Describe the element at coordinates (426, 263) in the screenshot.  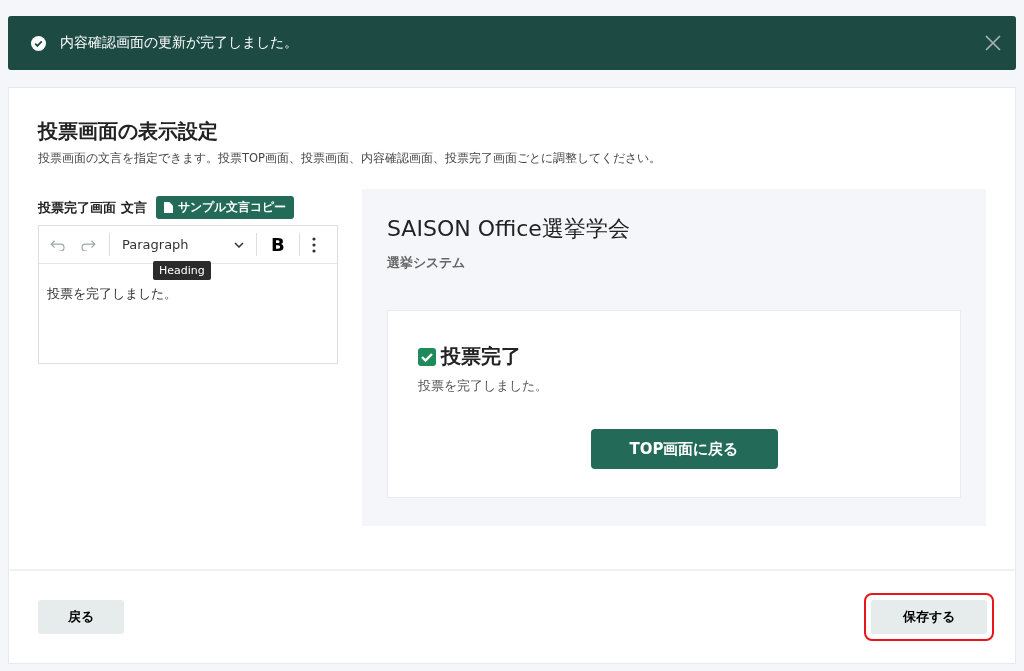
I see `site-subtitle: 選挙システム` at that location.